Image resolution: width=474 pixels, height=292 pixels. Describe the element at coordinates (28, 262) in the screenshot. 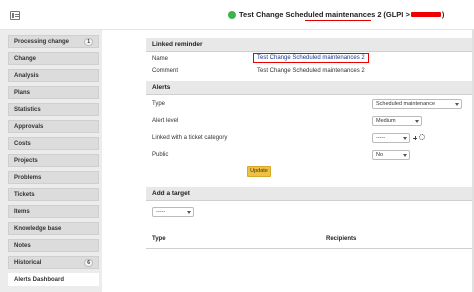

I see `sidebar-item-label: Historical` at that location.